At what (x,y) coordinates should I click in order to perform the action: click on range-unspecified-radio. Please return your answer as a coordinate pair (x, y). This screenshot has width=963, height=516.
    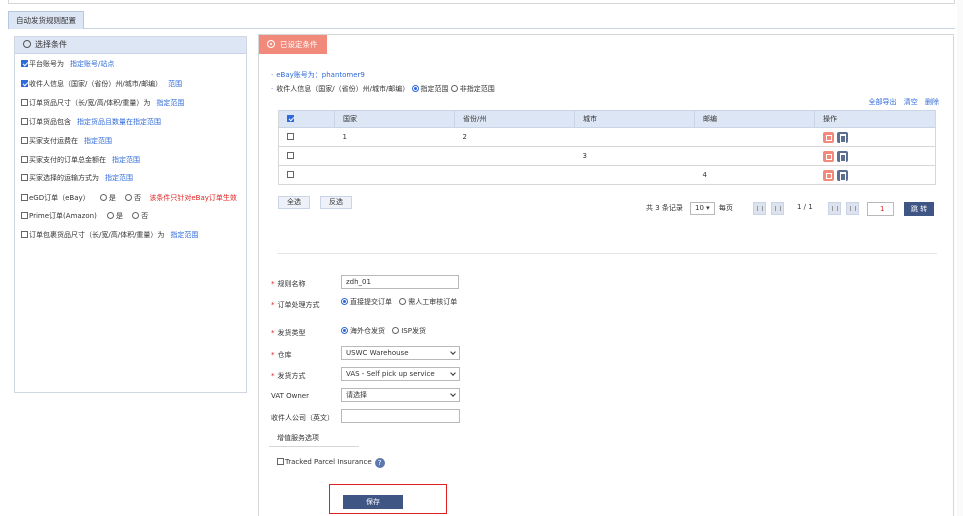
    Looking at the image, I should click on (454, 88).